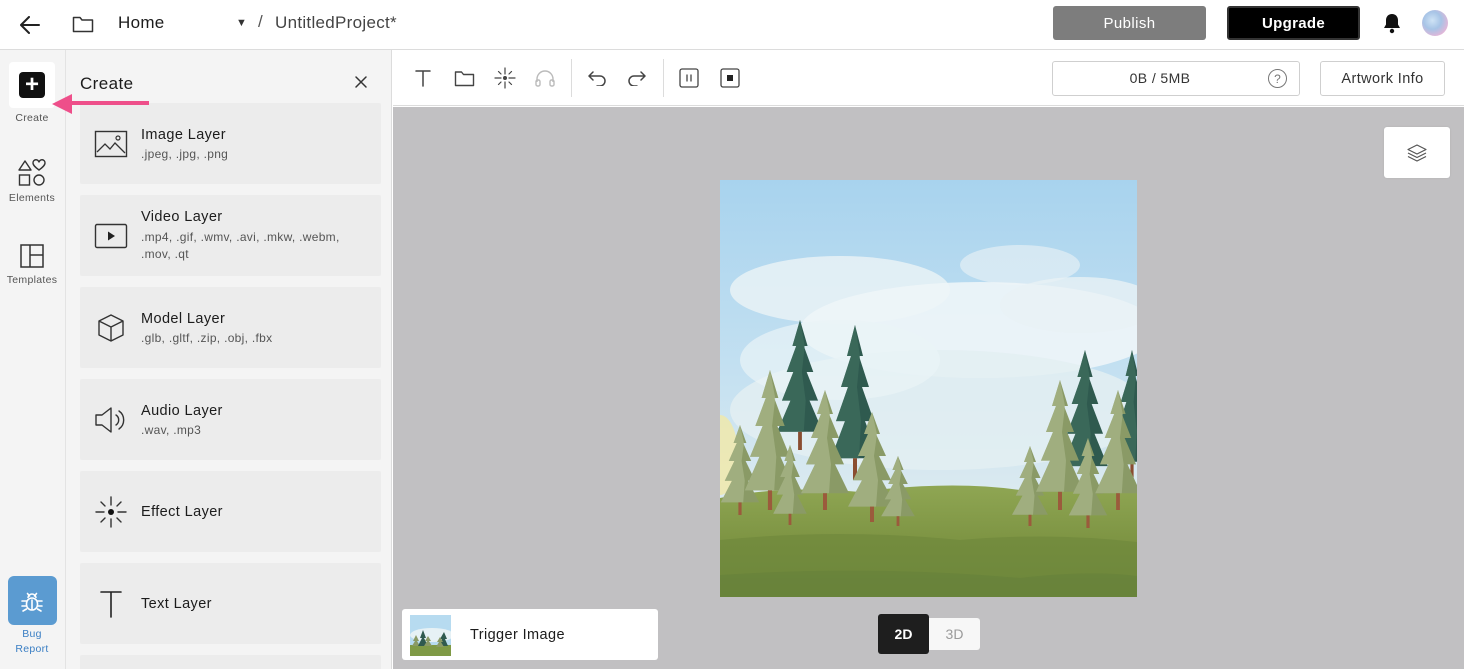  I want to click on view-mode-toggle: 2D 3D, so click(929, 634).